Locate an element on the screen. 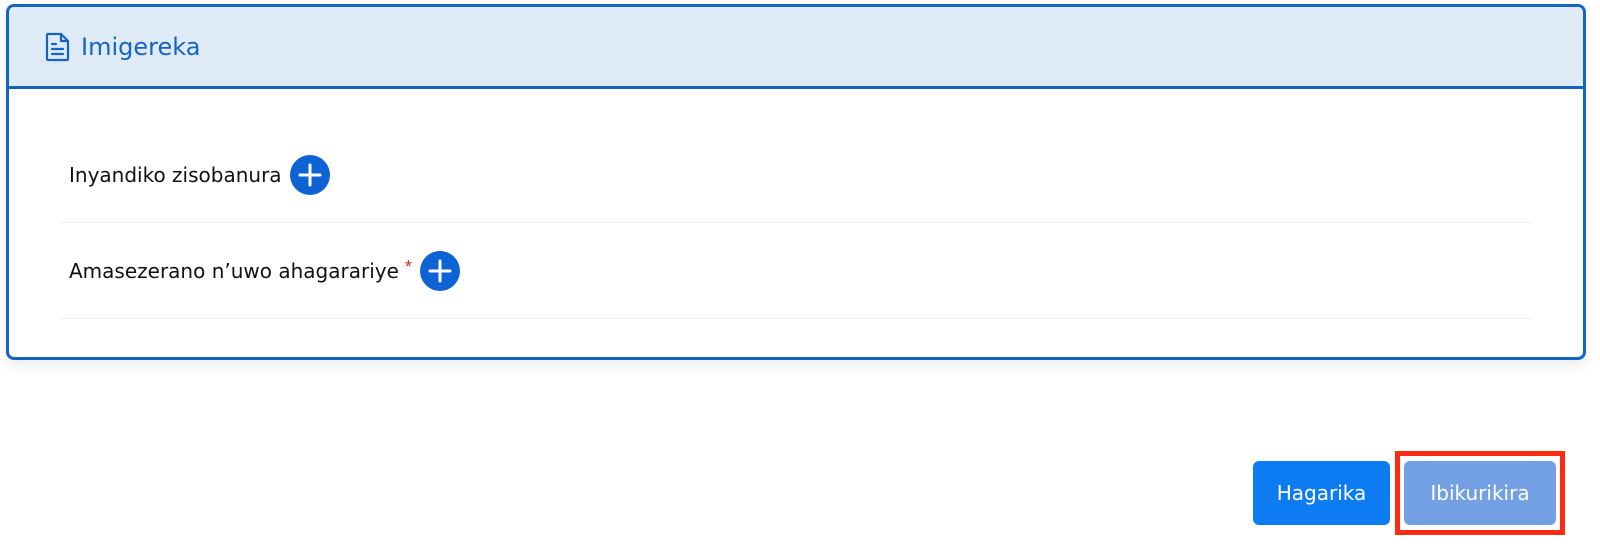 The image size is (1600, 555). field-label: Amasezerano n’uwo ahagarariye is located at coordinates (234, 270).